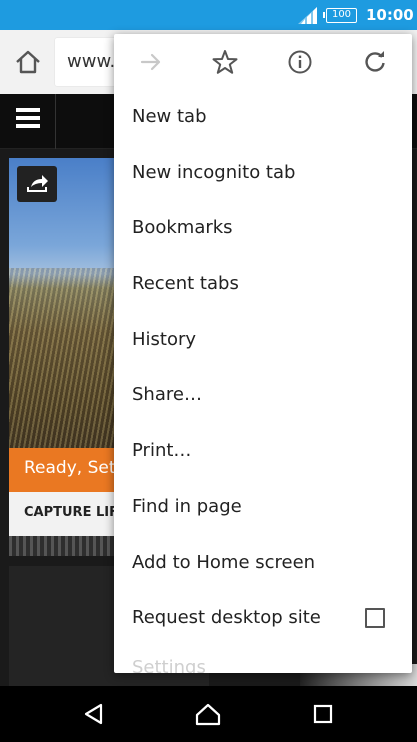 The width and height of the screenshot is (417, 742). What do you see at coordinates (224, 562) in the screenshot?
I see `menu-item-label: Add to Home screen` at bounding box center [224, 562].